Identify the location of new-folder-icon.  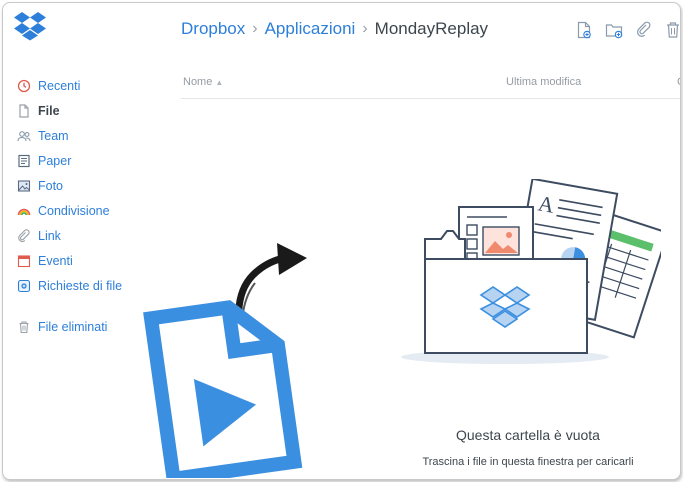
(614, 30).